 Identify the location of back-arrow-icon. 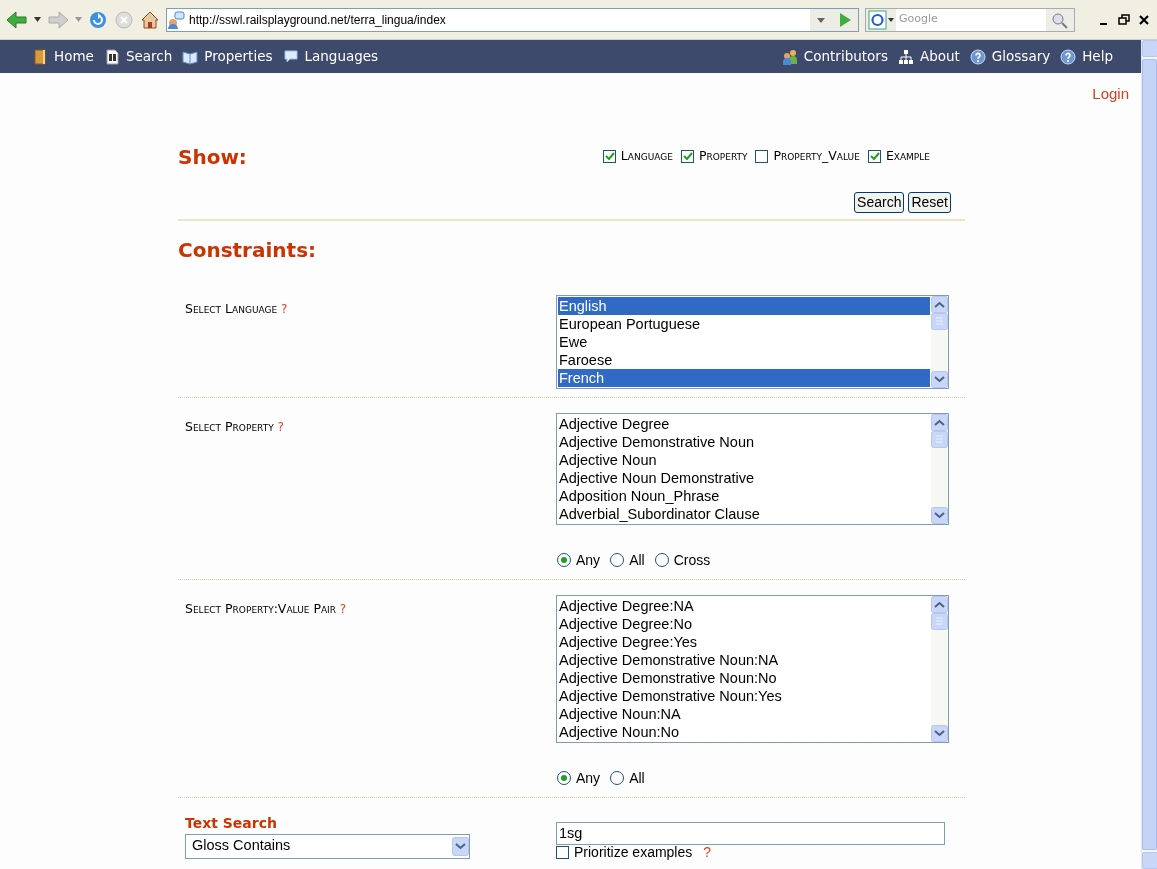
(17, 19).